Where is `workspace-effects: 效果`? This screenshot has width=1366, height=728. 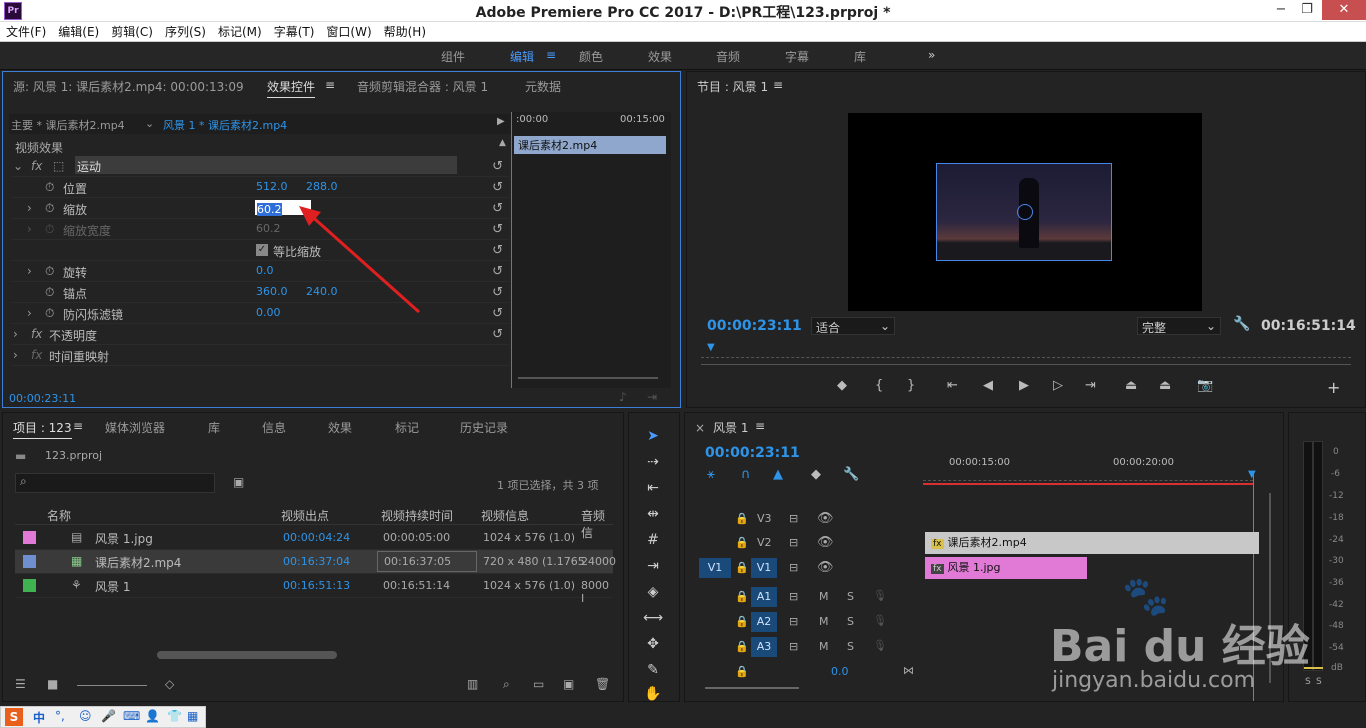
workspace-effects: 效果 is located at coordinates (660, 56).